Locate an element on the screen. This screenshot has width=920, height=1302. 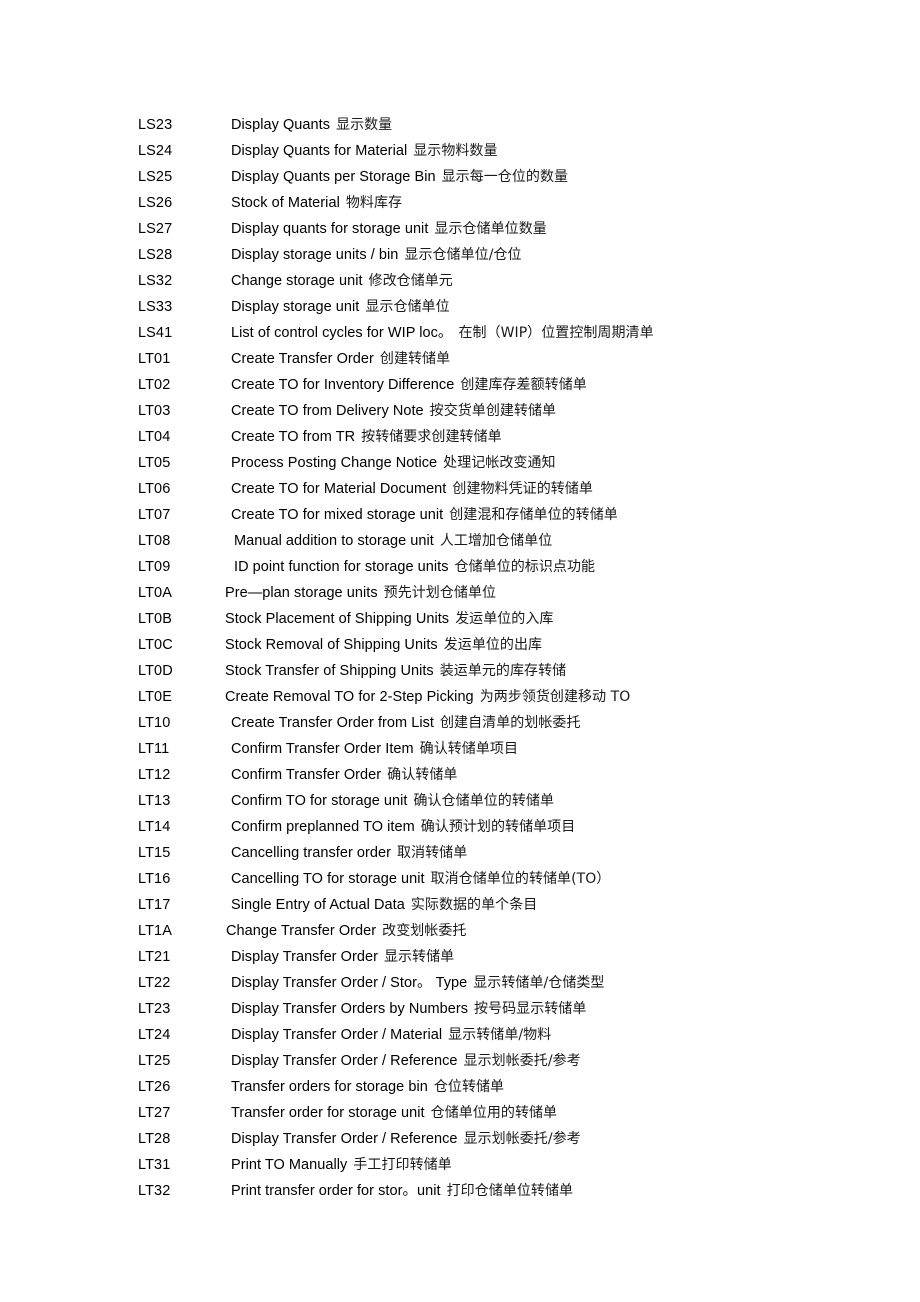
tcode-description-cn: 打印仓储单位转储单 is located at coordinates (510, 1191).